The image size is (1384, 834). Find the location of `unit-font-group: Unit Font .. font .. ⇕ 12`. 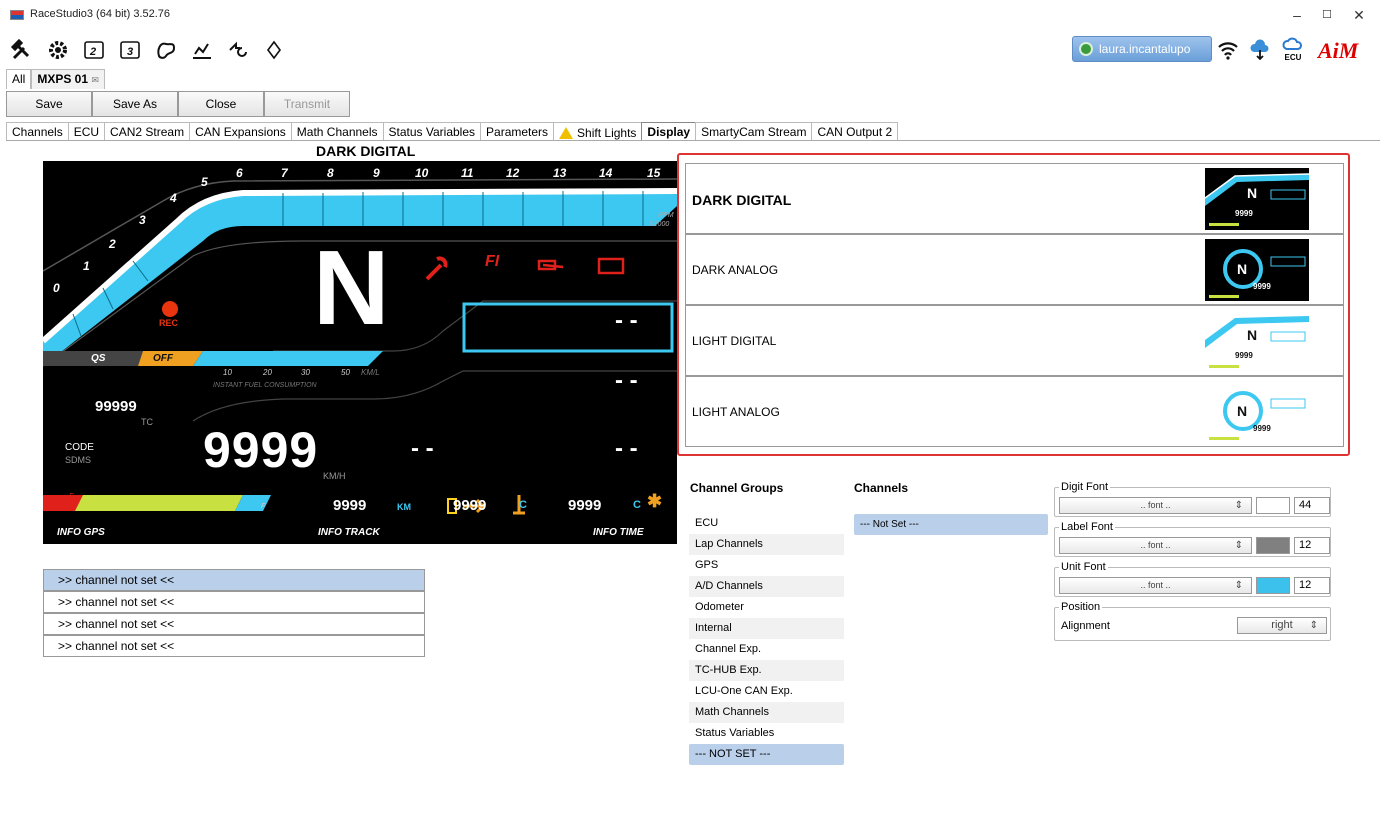

unit-font-group: Unit Font .. font .. ⇕ 12 is located at coordinates (1192, 579).